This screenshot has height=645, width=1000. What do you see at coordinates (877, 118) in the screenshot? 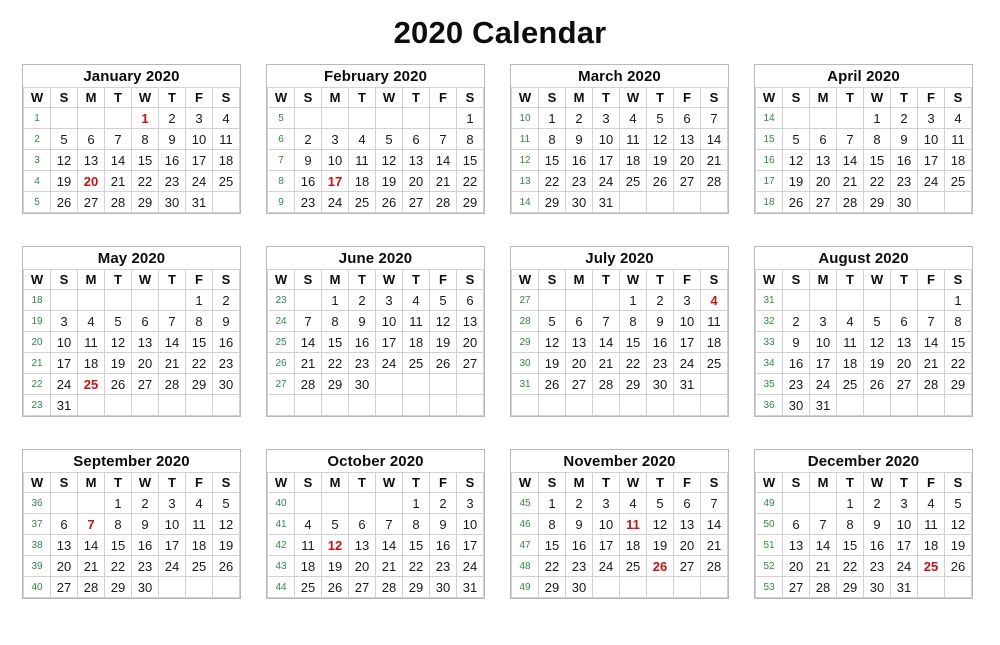
I see `day-cell: 1` at bounding box center [877, 118].